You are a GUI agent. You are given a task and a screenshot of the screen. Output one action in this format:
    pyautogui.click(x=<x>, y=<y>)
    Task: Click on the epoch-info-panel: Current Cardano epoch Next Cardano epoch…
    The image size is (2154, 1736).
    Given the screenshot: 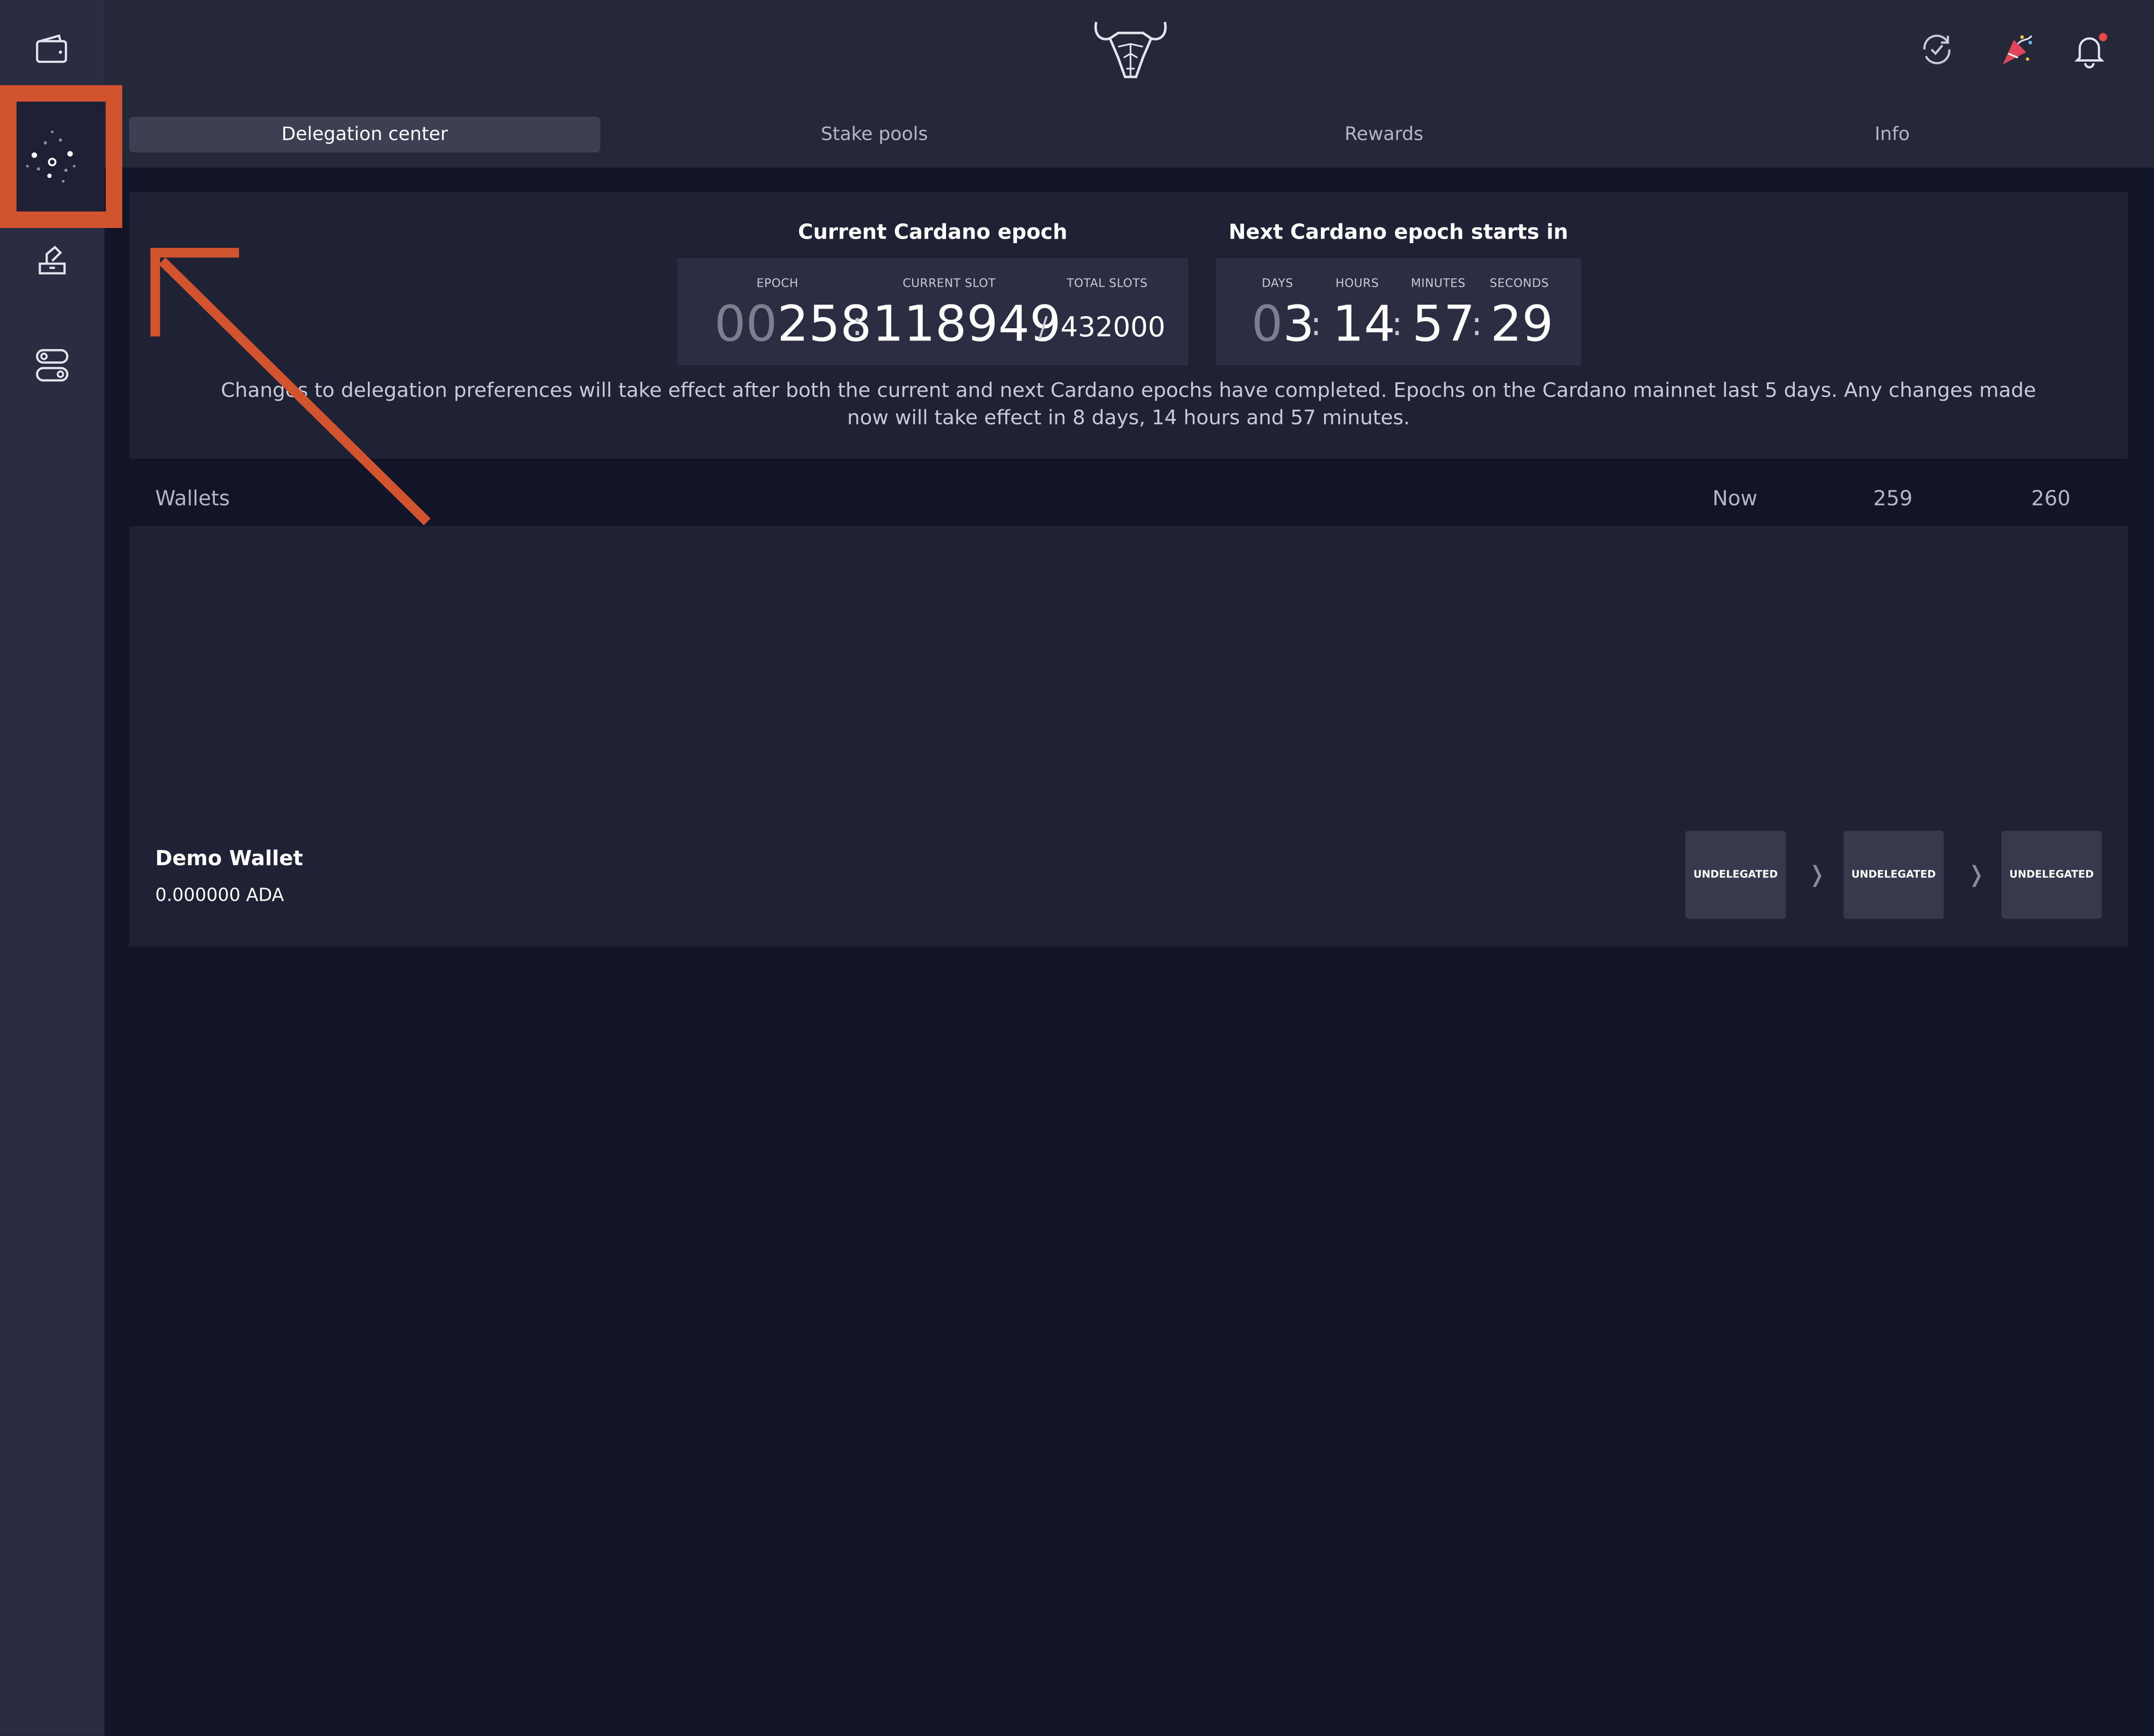 What is the action you would take?
    pyautogui.click(x=1128, y=325)
    